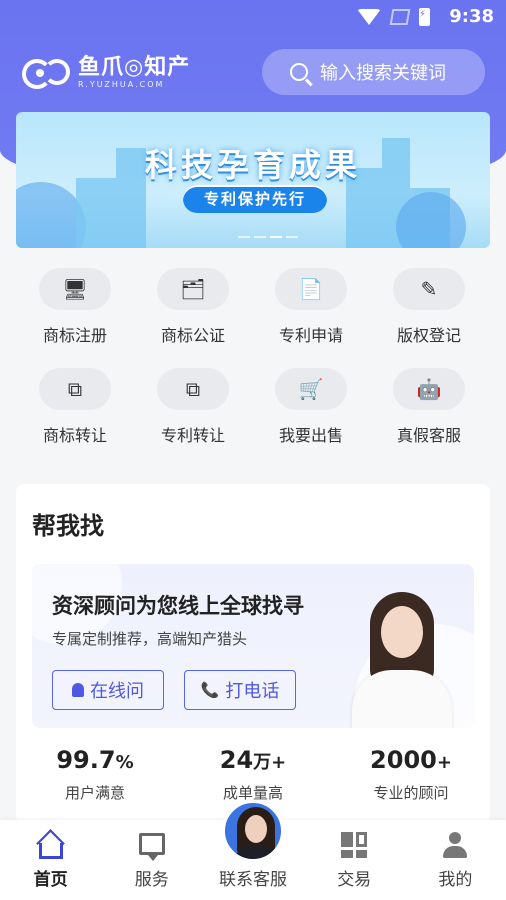  What do you see at coordinates (252, 165) in the screenshot?
I see `banner-title: 科技孕育成果` at bounding box center [252, 165].